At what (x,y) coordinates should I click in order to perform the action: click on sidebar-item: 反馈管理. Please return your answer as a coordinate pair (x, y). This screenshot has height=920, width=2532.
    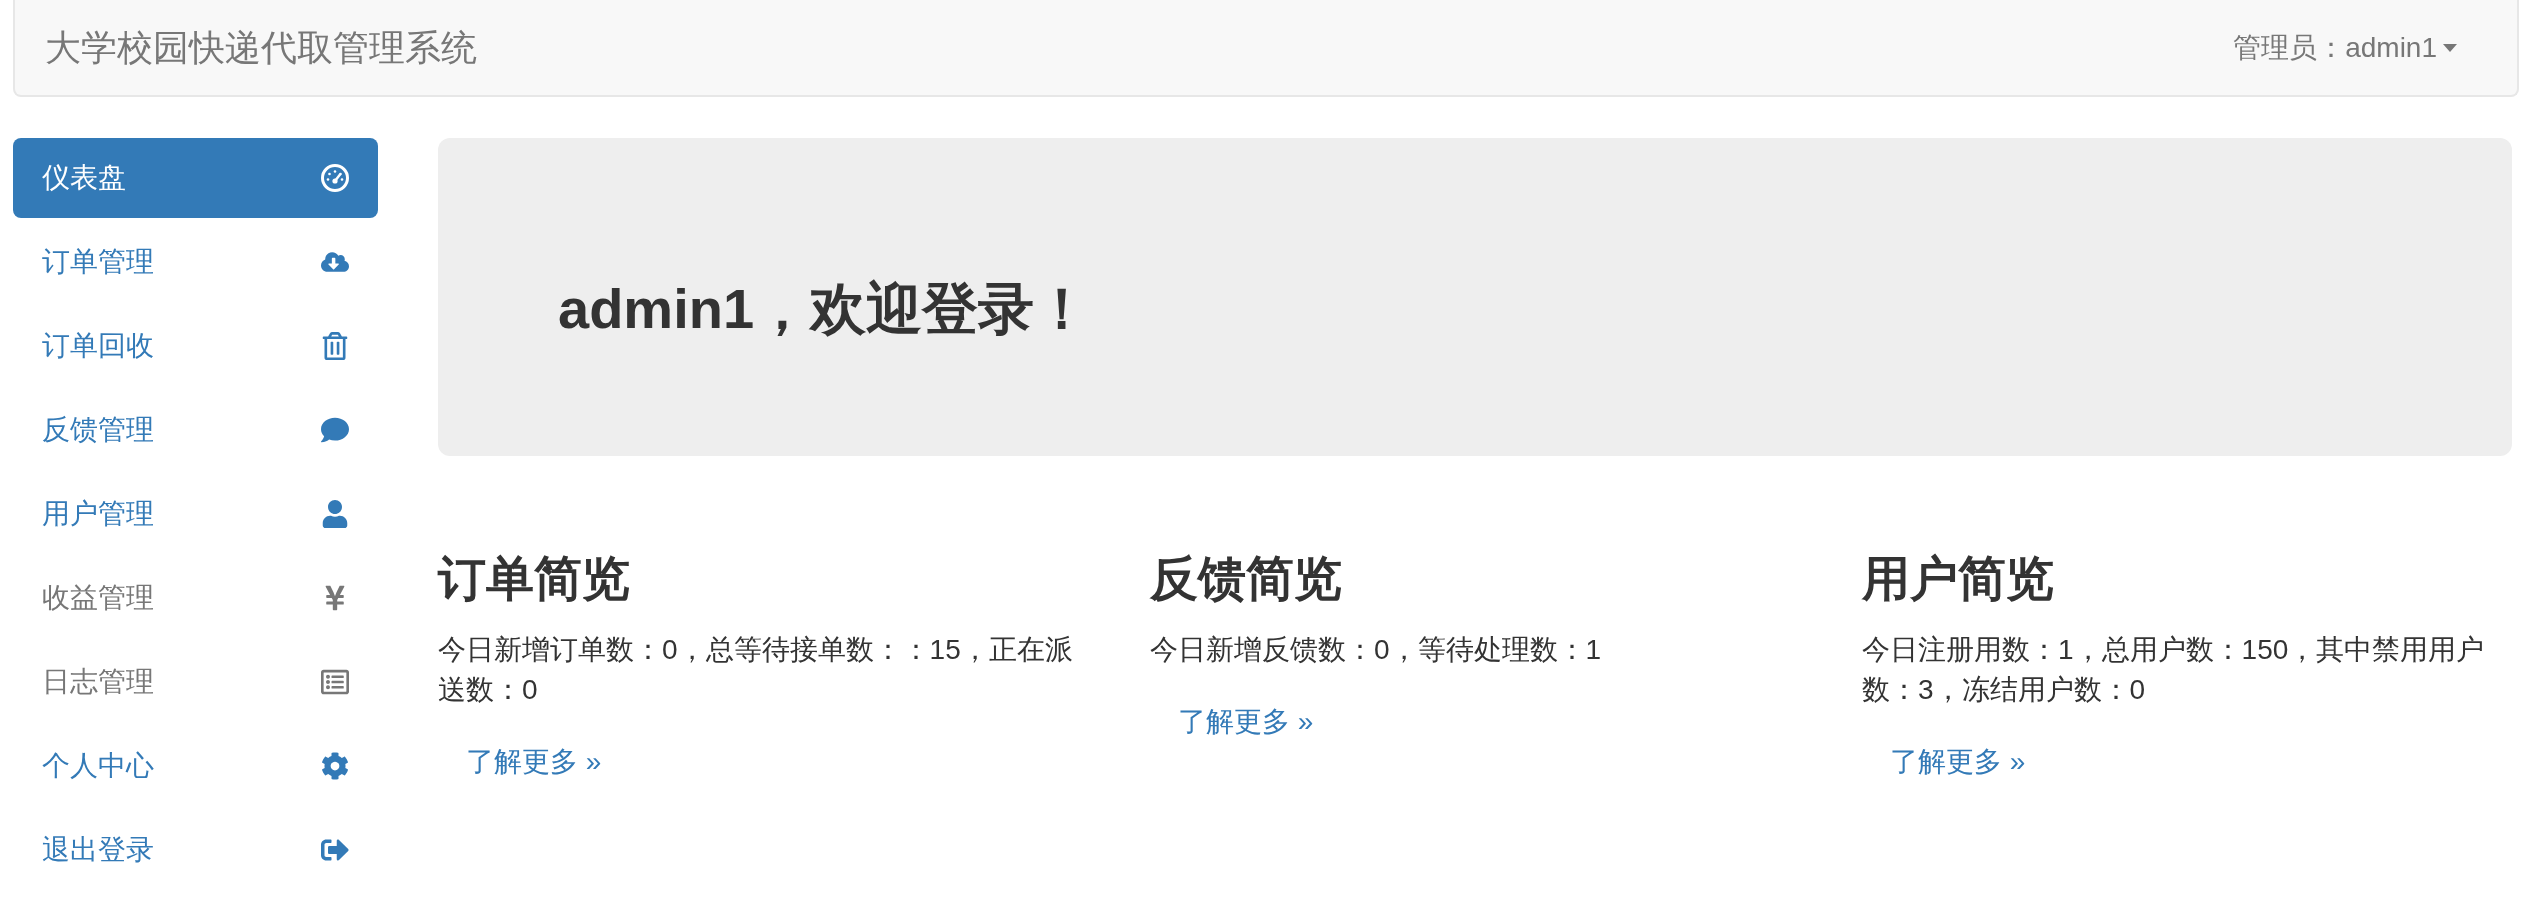
    Looking at the image, I should click on (195, 430).